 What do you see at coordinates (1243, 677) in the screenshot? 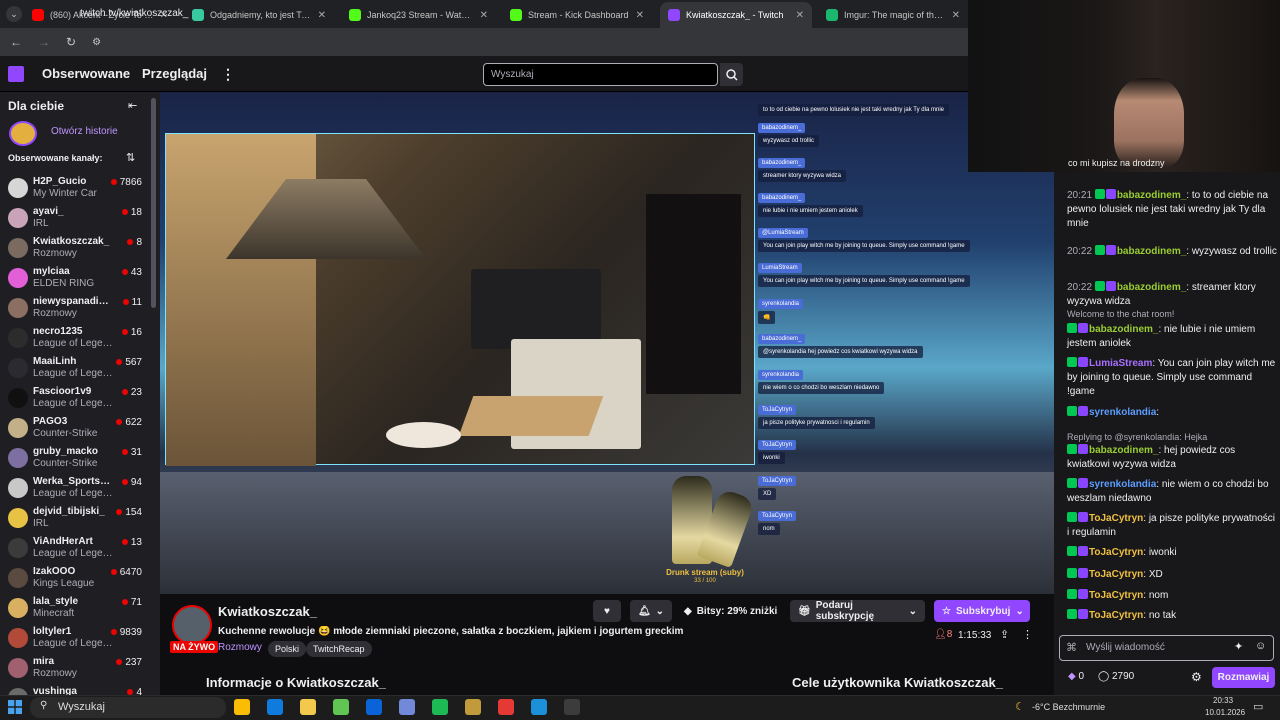
I see `chat-send-button: Rozmawiaj` at bounding box center [1243, 677].